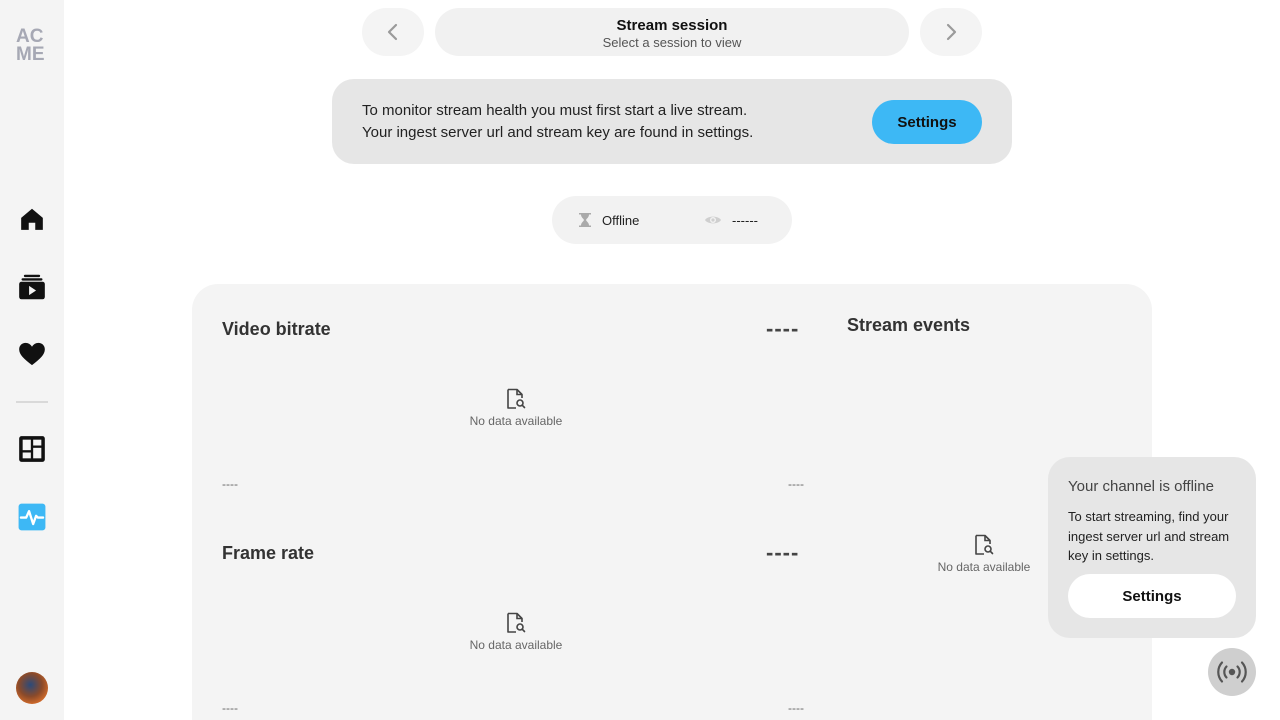 The height and width of the screenshot is (720, 1280). What do you see at coordinates (783, 328) in the screenshot?
I see `video-bitrate-value: ----` at bounding box center [783, 328].